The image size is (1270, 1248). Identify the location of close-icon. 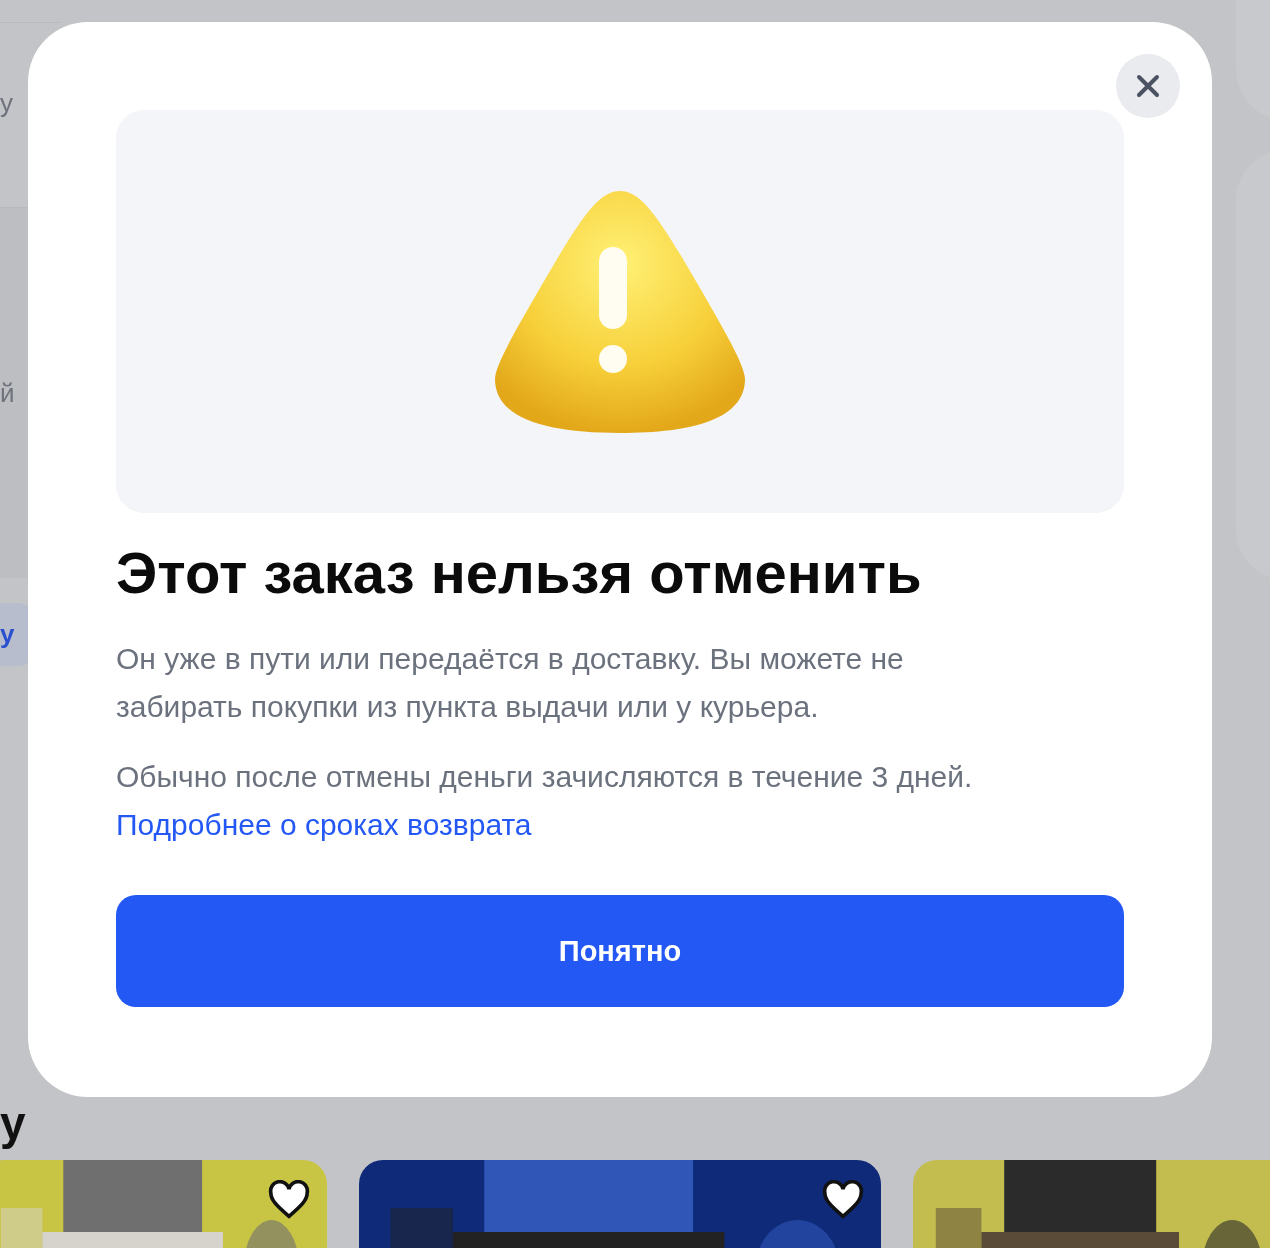
(1148, 86).